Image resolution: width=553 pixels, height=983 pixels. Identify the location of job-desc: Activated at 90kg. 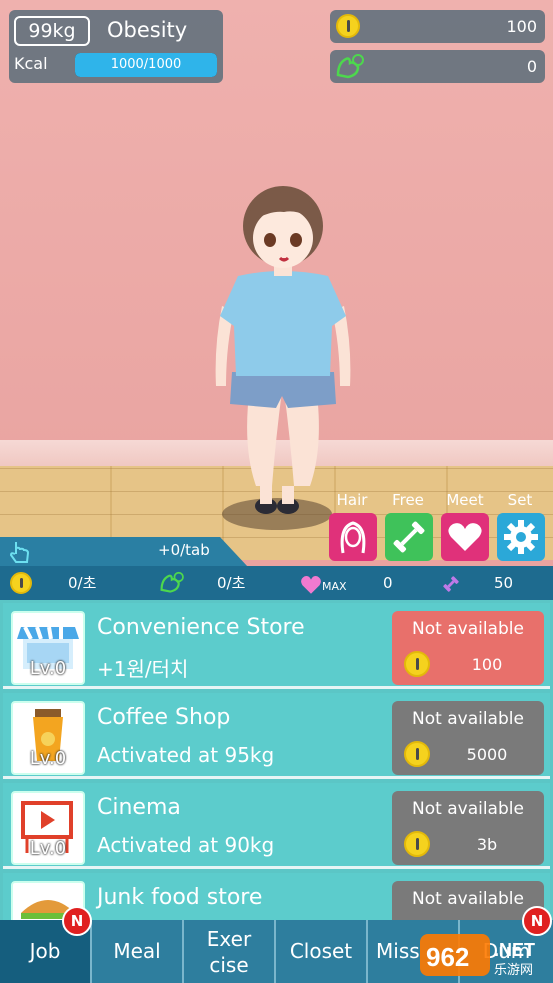
(186, 845).